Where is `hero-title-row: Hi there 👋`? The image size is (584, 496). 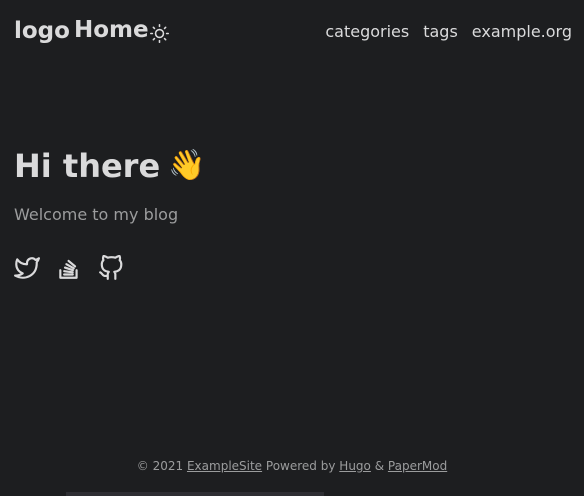 hero-title-row: Hi there 👋 is located at coordinates (110, 166).